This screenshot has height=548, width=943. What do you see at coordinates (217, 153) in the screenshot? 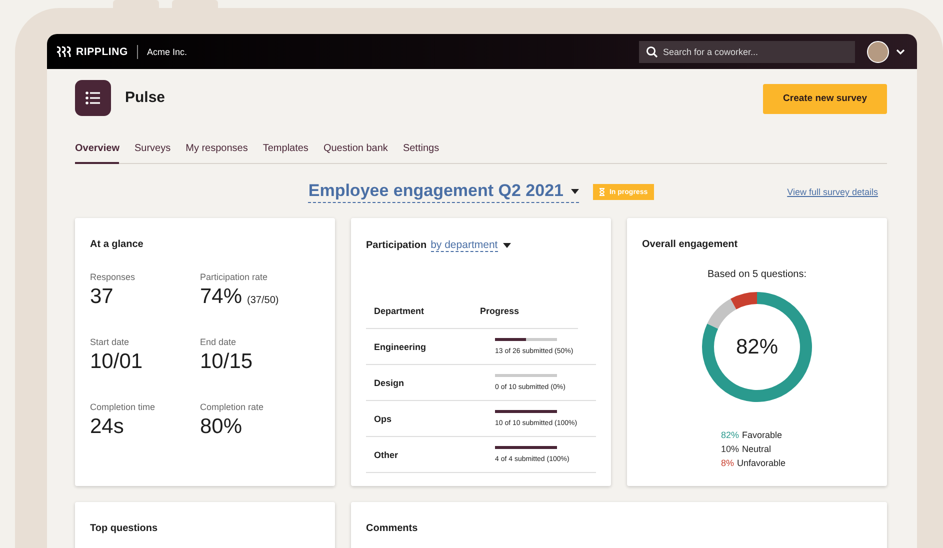
I see `tab: My responses` at bounding box center [217, 153].